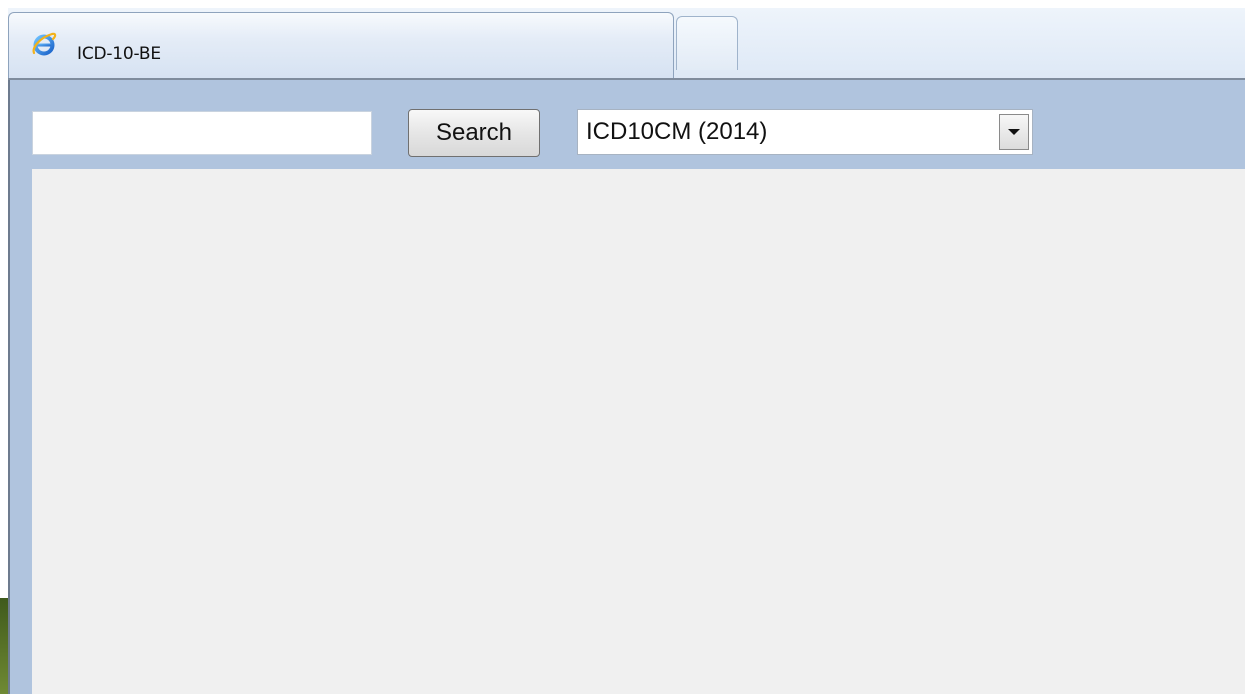 Image resolution: width=1245 pixels, height=694 pixels. Describe the element at coordinates (44, 44) in the screenshot. I see `internet-explorer-icon` at that location.